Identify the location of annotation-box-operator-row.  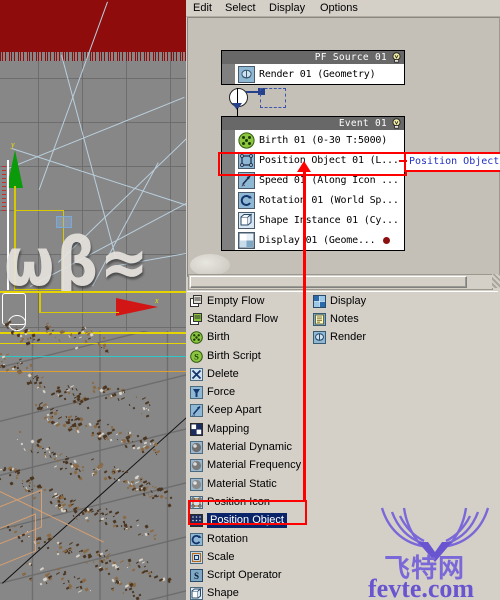
(312, 164).